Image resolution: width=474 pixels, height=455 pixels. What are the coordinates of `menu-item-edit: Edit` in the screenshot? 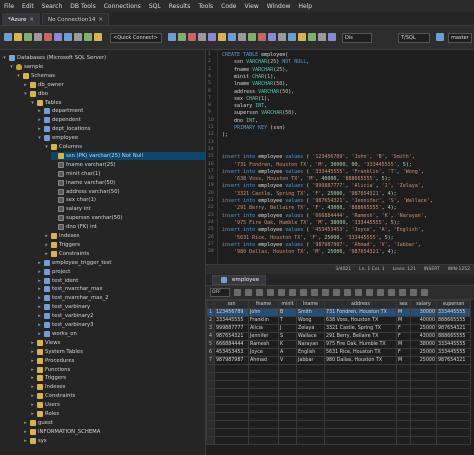 It's located at (28, 6).